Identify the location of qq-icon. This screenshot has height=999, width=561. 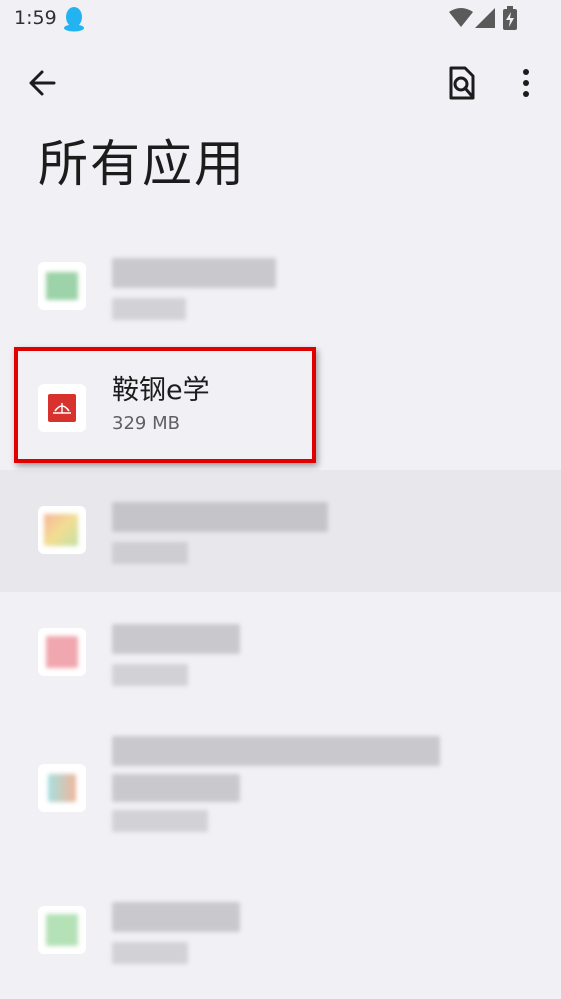
(74, 19).